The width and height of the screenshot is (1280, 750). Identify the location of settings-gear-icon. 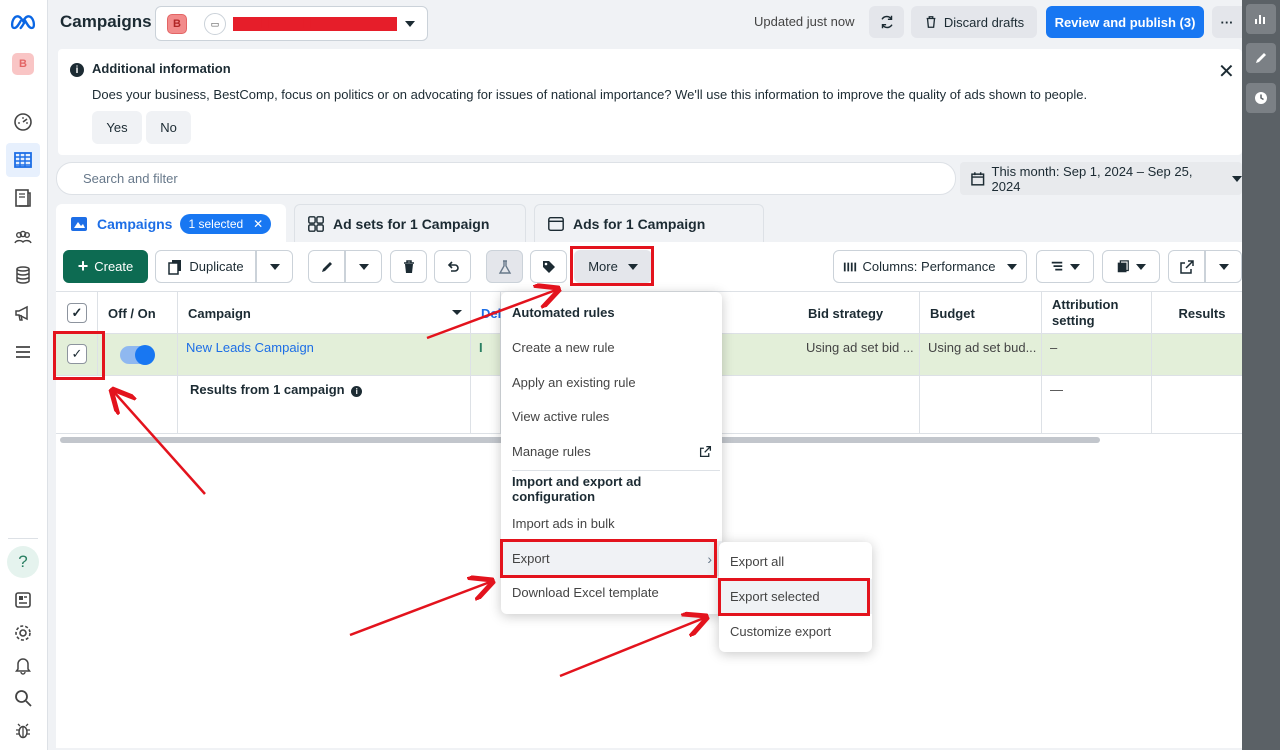
(23, 633).